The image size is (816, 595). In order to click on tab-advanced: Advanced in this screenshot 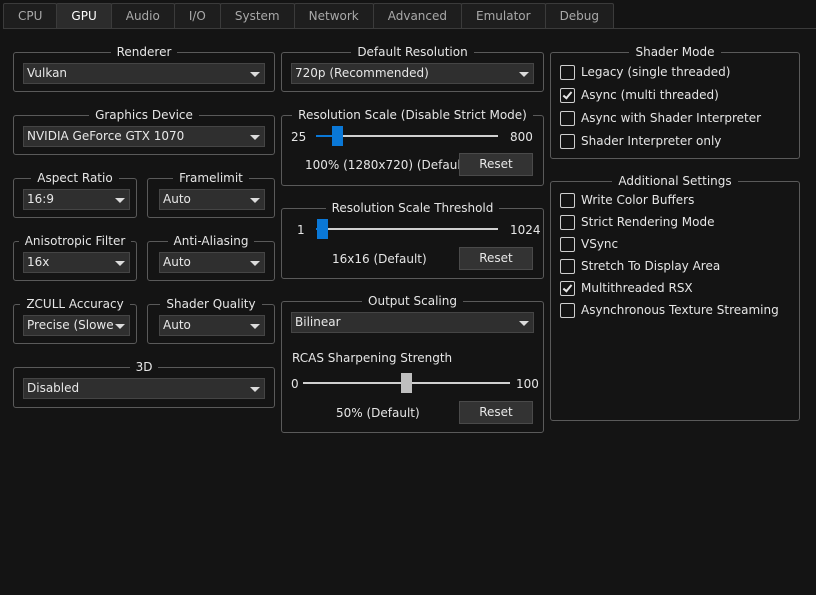, I will do `click(417, 16)`.